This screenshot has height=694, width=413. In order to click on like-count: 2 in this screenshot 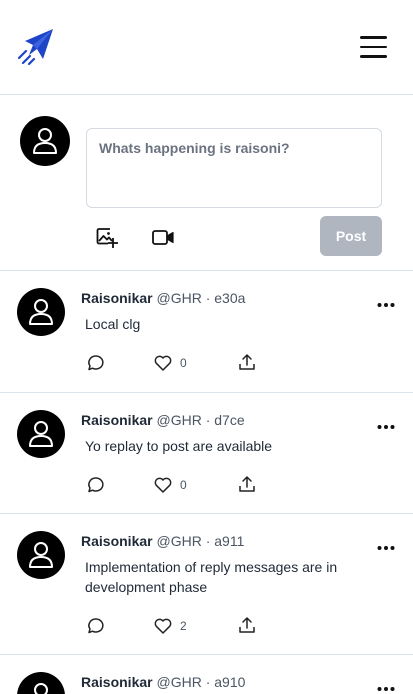, I will do `click(183, 626)`.